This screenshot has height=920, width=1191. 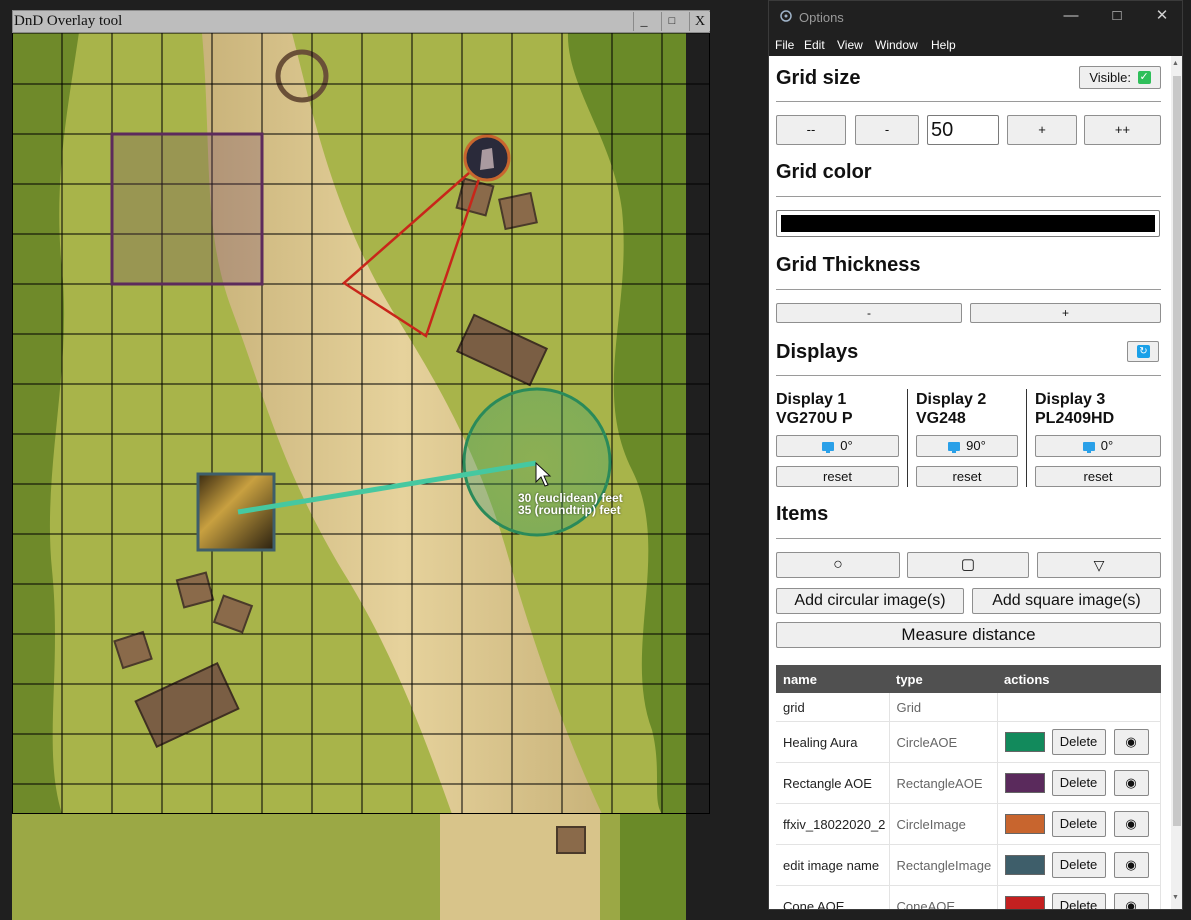 What do you see at coordinates (1162, 16) in the screenshot?
I see `close-icon: ✕` at bounding box center [1162, 16].